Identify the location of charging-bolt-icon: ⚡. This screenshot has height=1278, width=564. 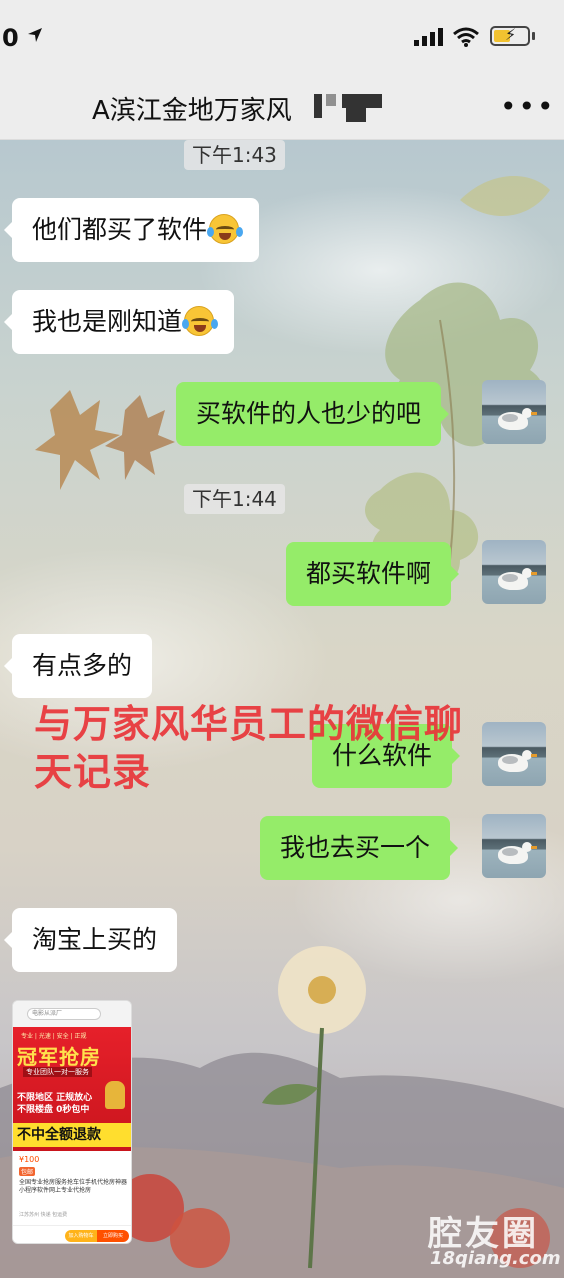
(511, 34).